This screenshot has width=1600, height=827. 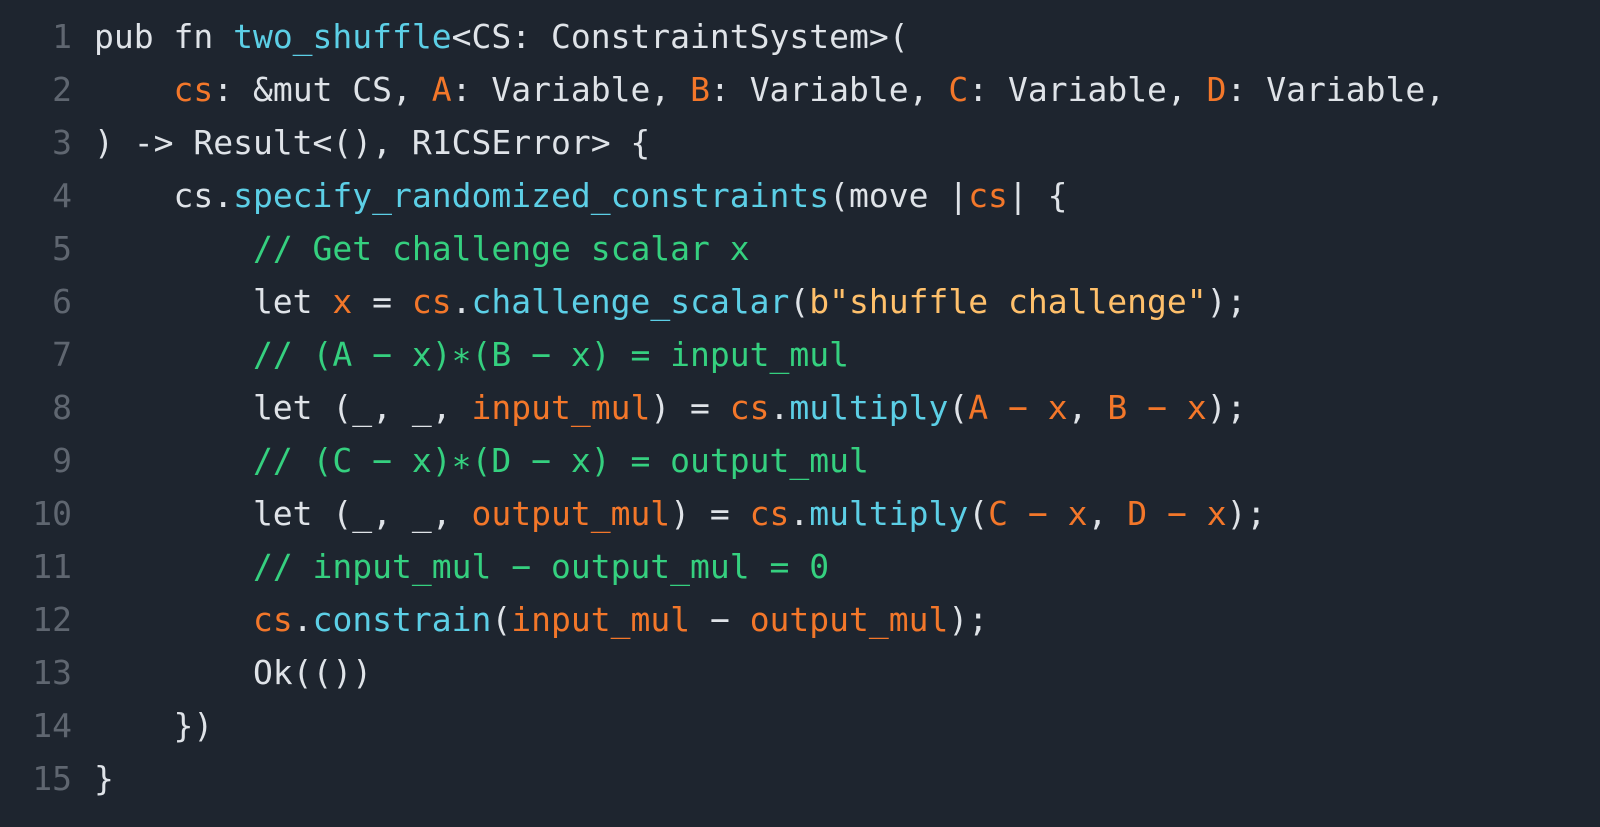 What do you see at coordinates (164, 195) in the screenshot?
I see `code-text: cs.` at bounding box center [164, 195].